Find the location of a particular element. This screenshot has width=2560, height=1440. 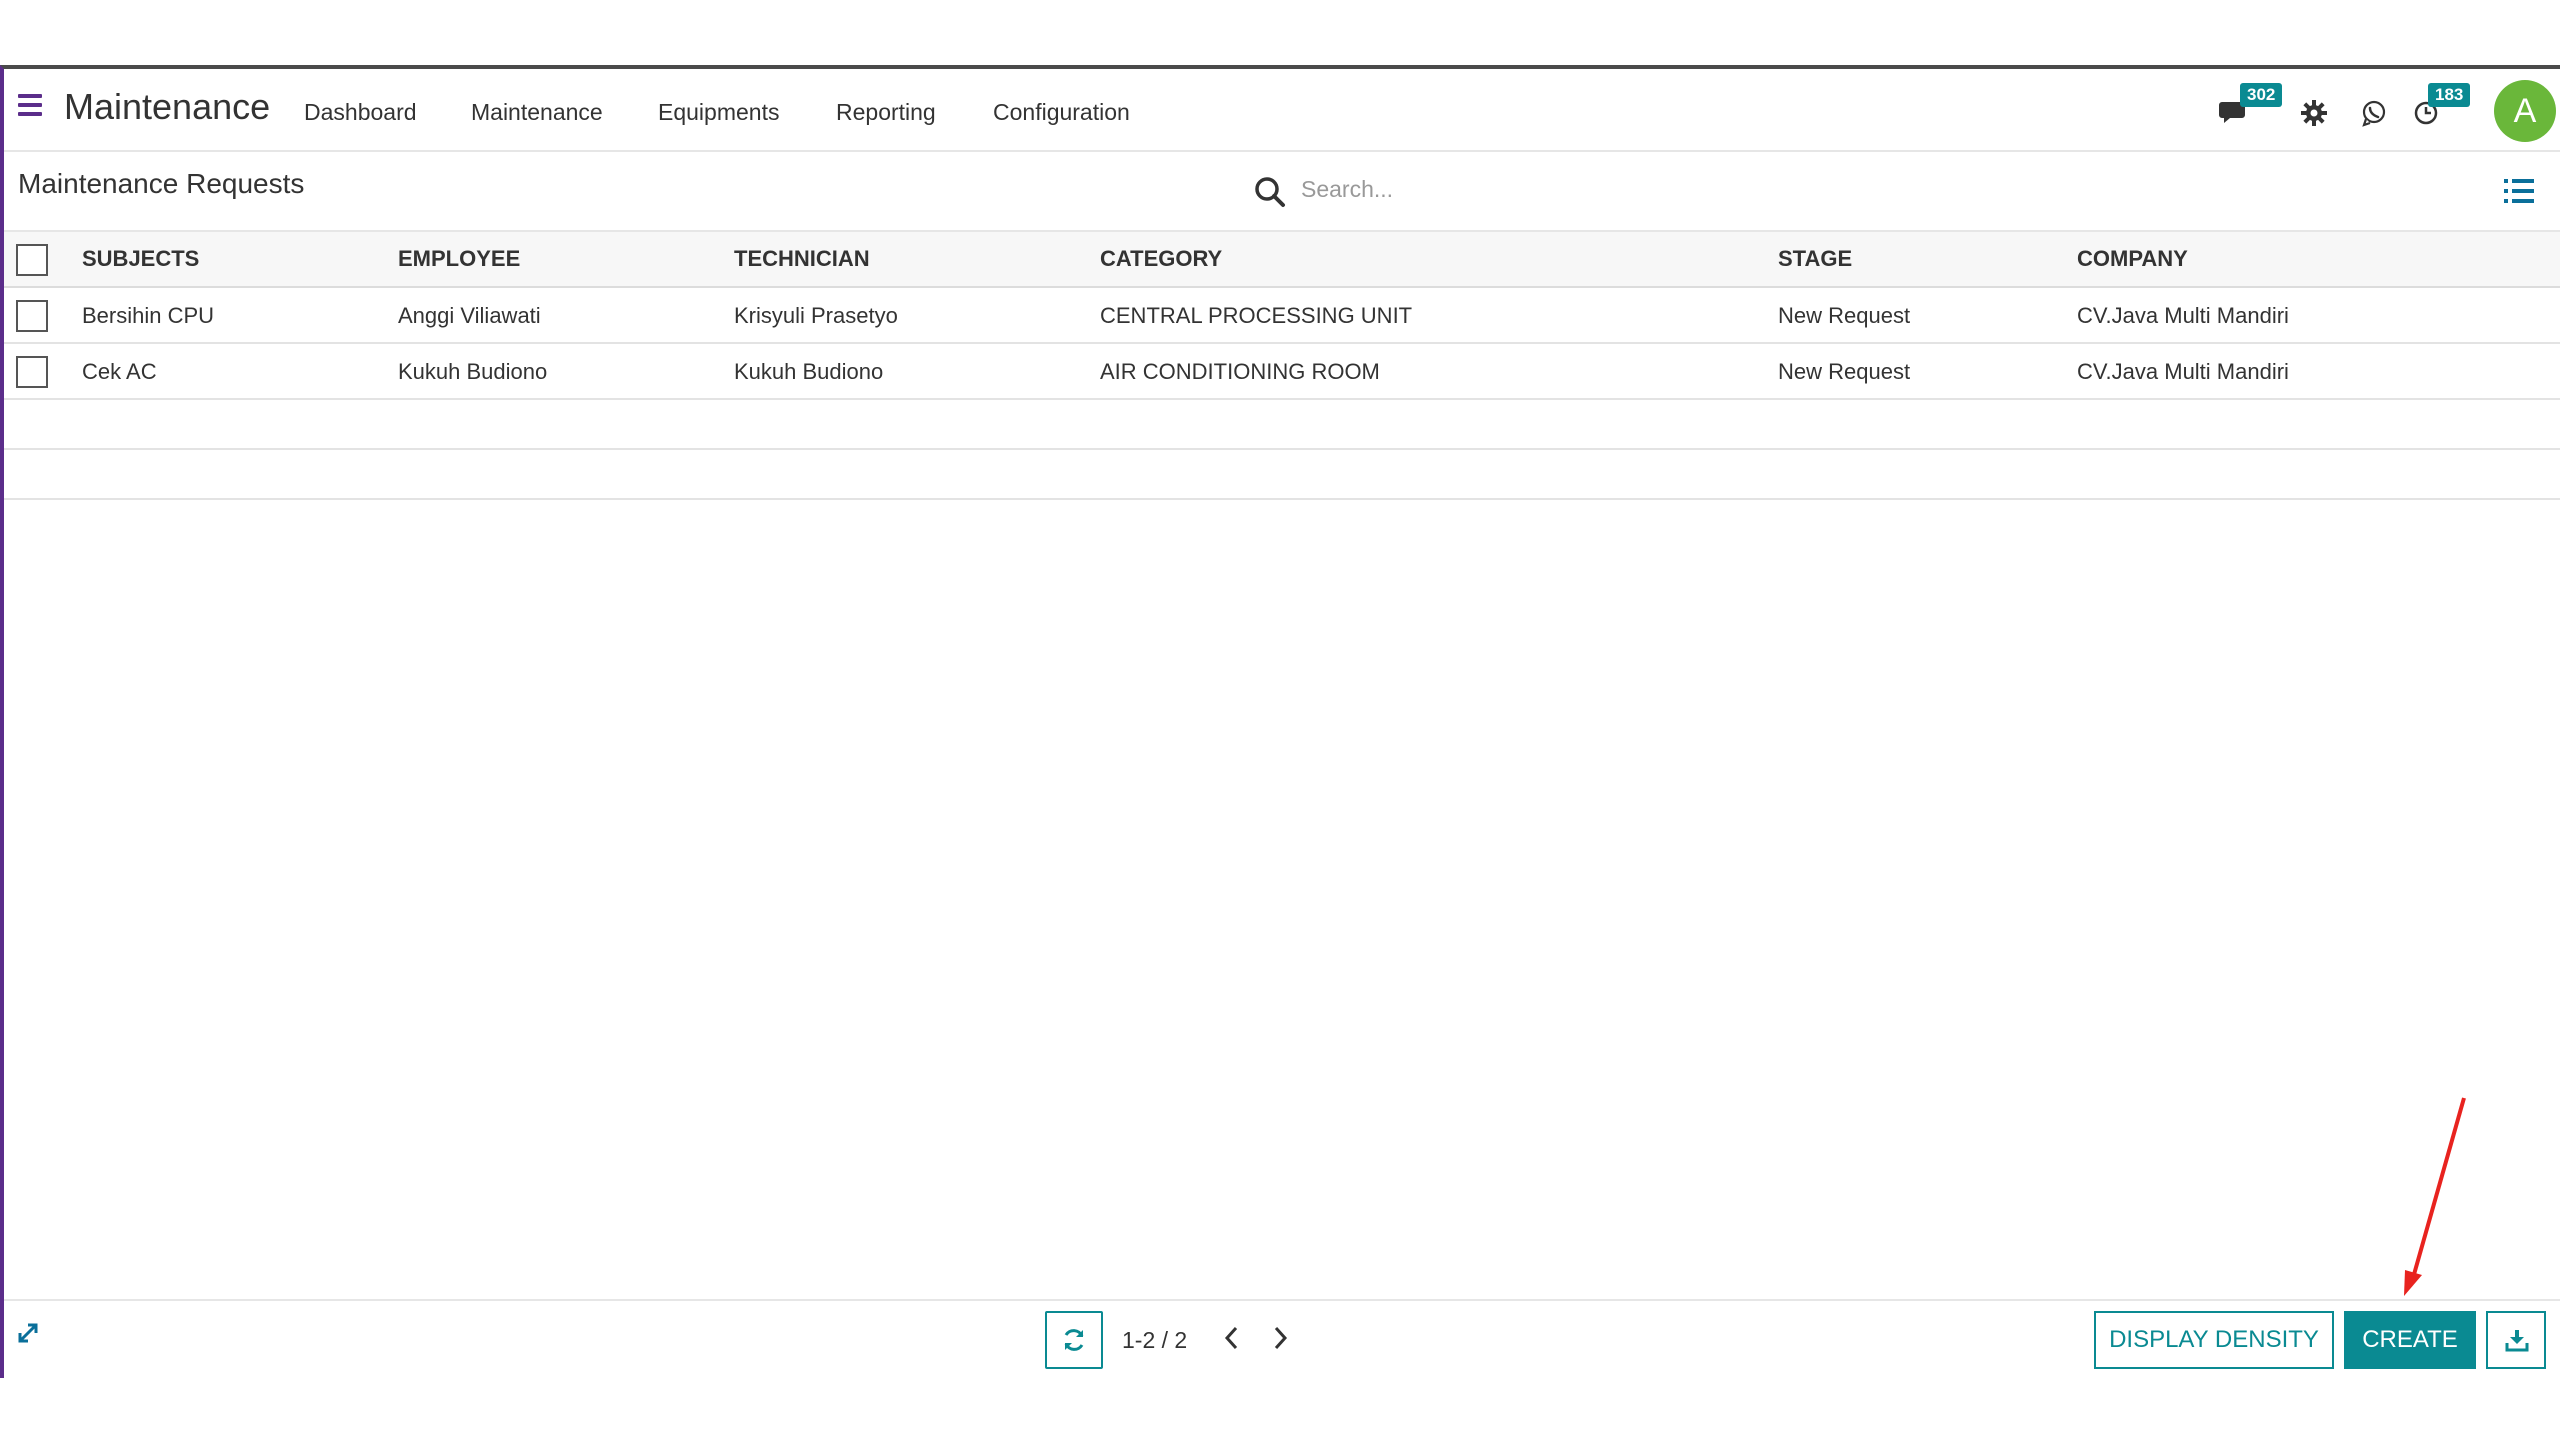

display-density-button: DISPLAY DENSITY is located at coordinates (2214, 1340).